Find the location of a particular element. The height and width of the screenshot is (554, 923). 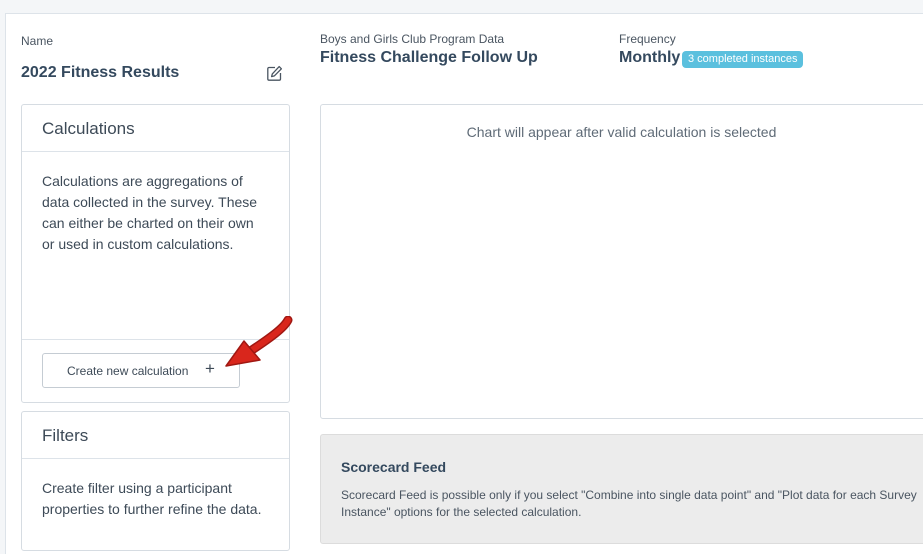

frequency-value: Monthly is located at coordinates (650, 57).